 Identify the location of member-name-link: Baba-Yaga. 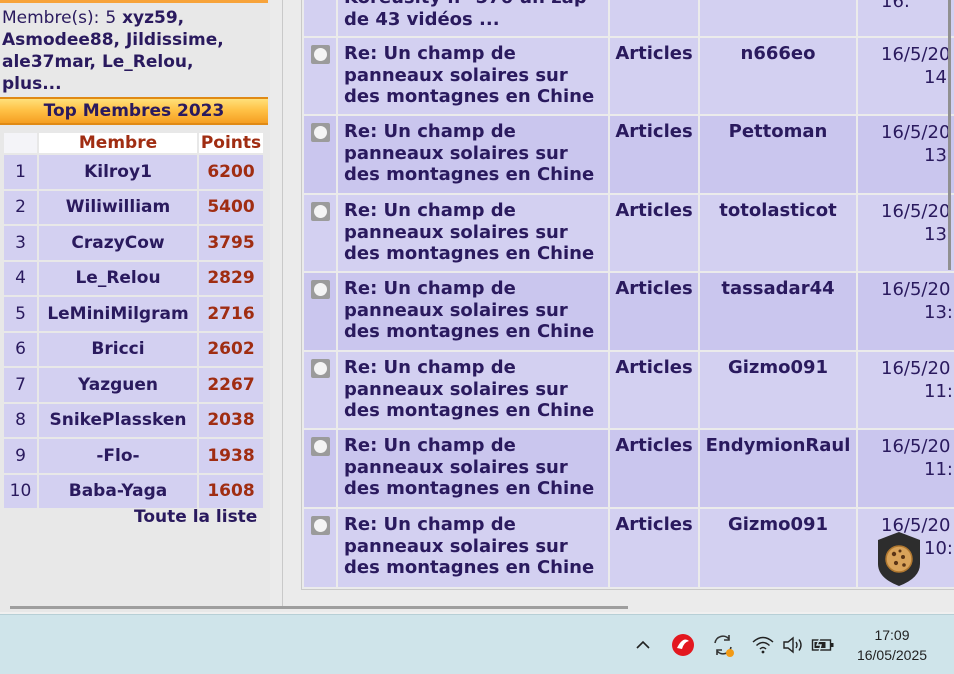
(118, 491).